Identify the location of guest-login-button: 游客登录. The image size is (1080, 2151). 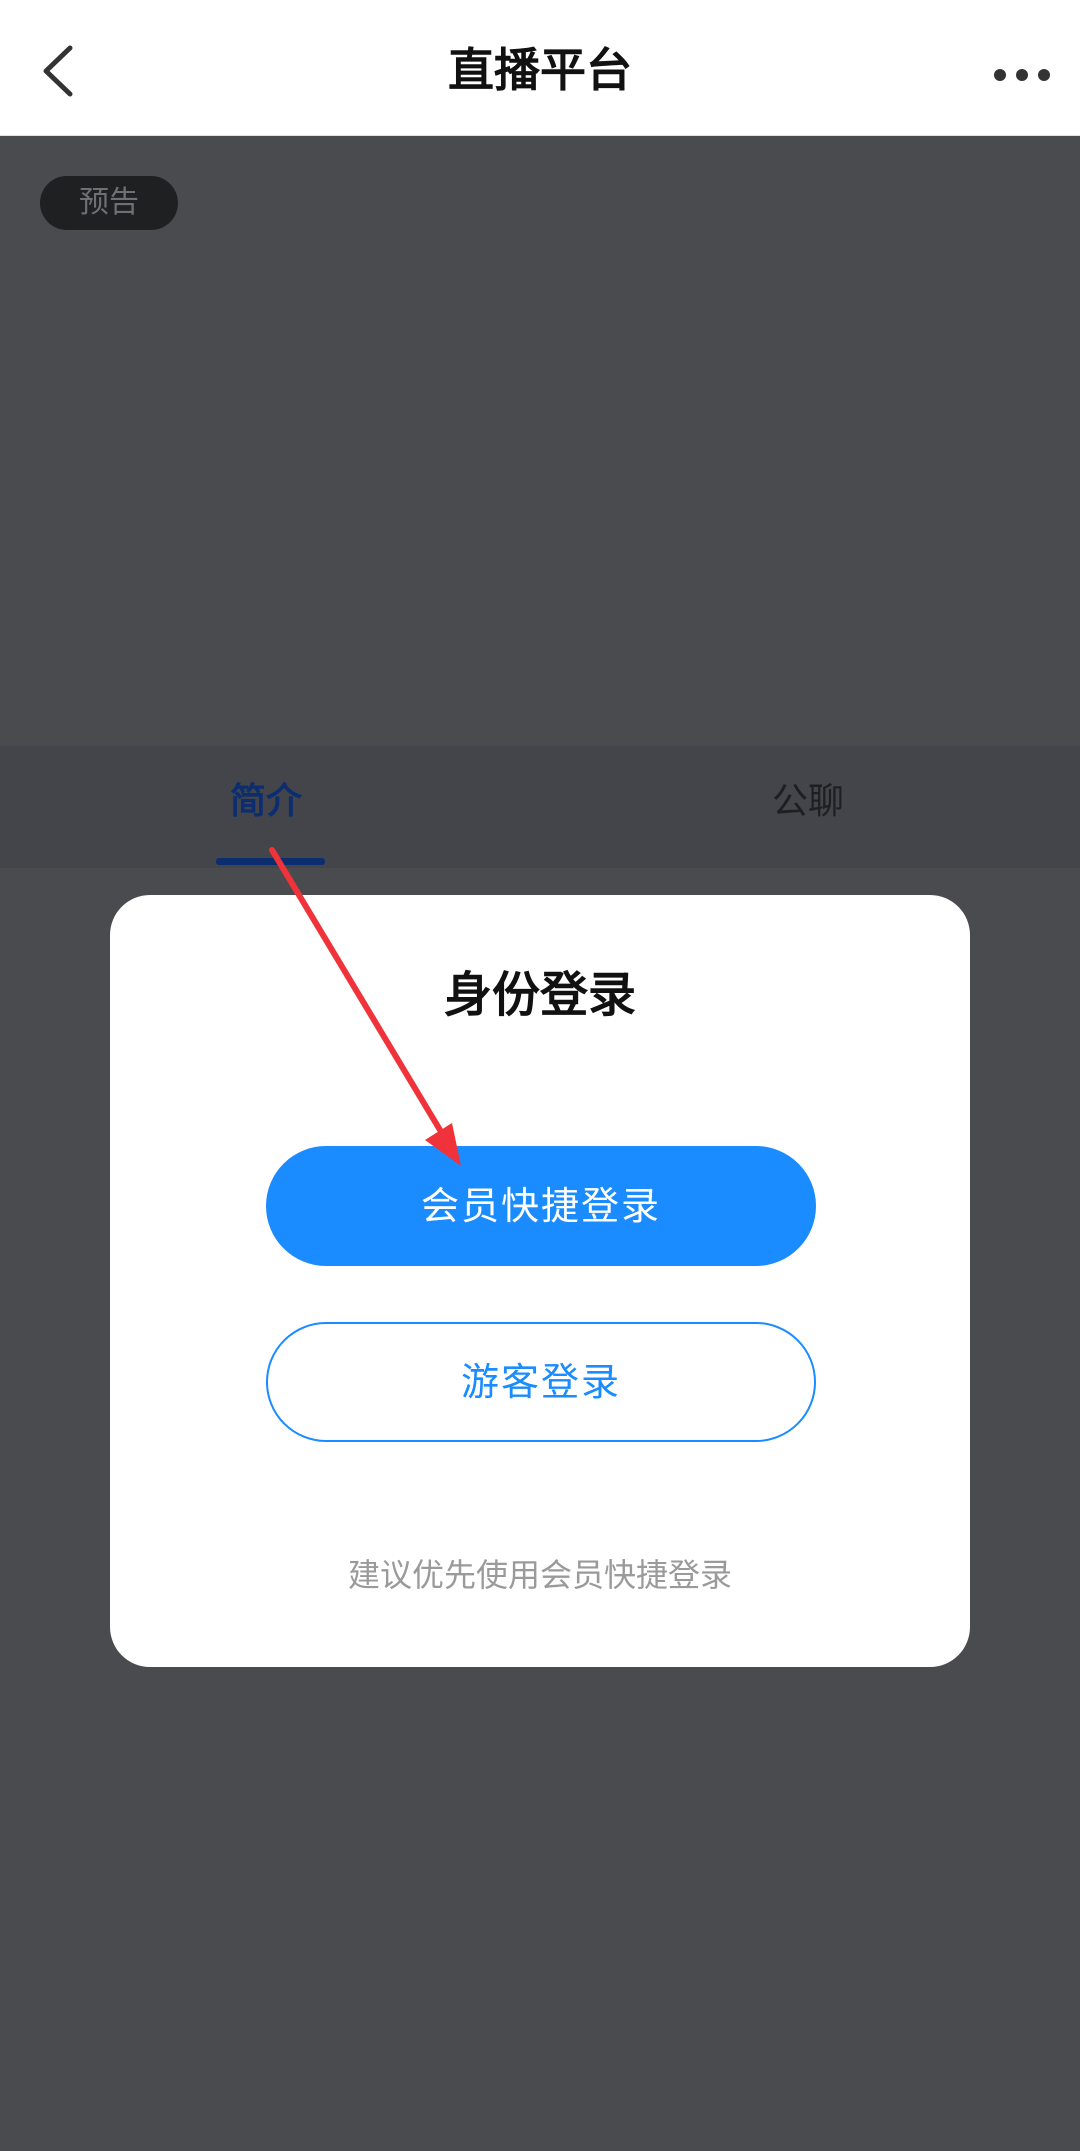
(541, 1382).